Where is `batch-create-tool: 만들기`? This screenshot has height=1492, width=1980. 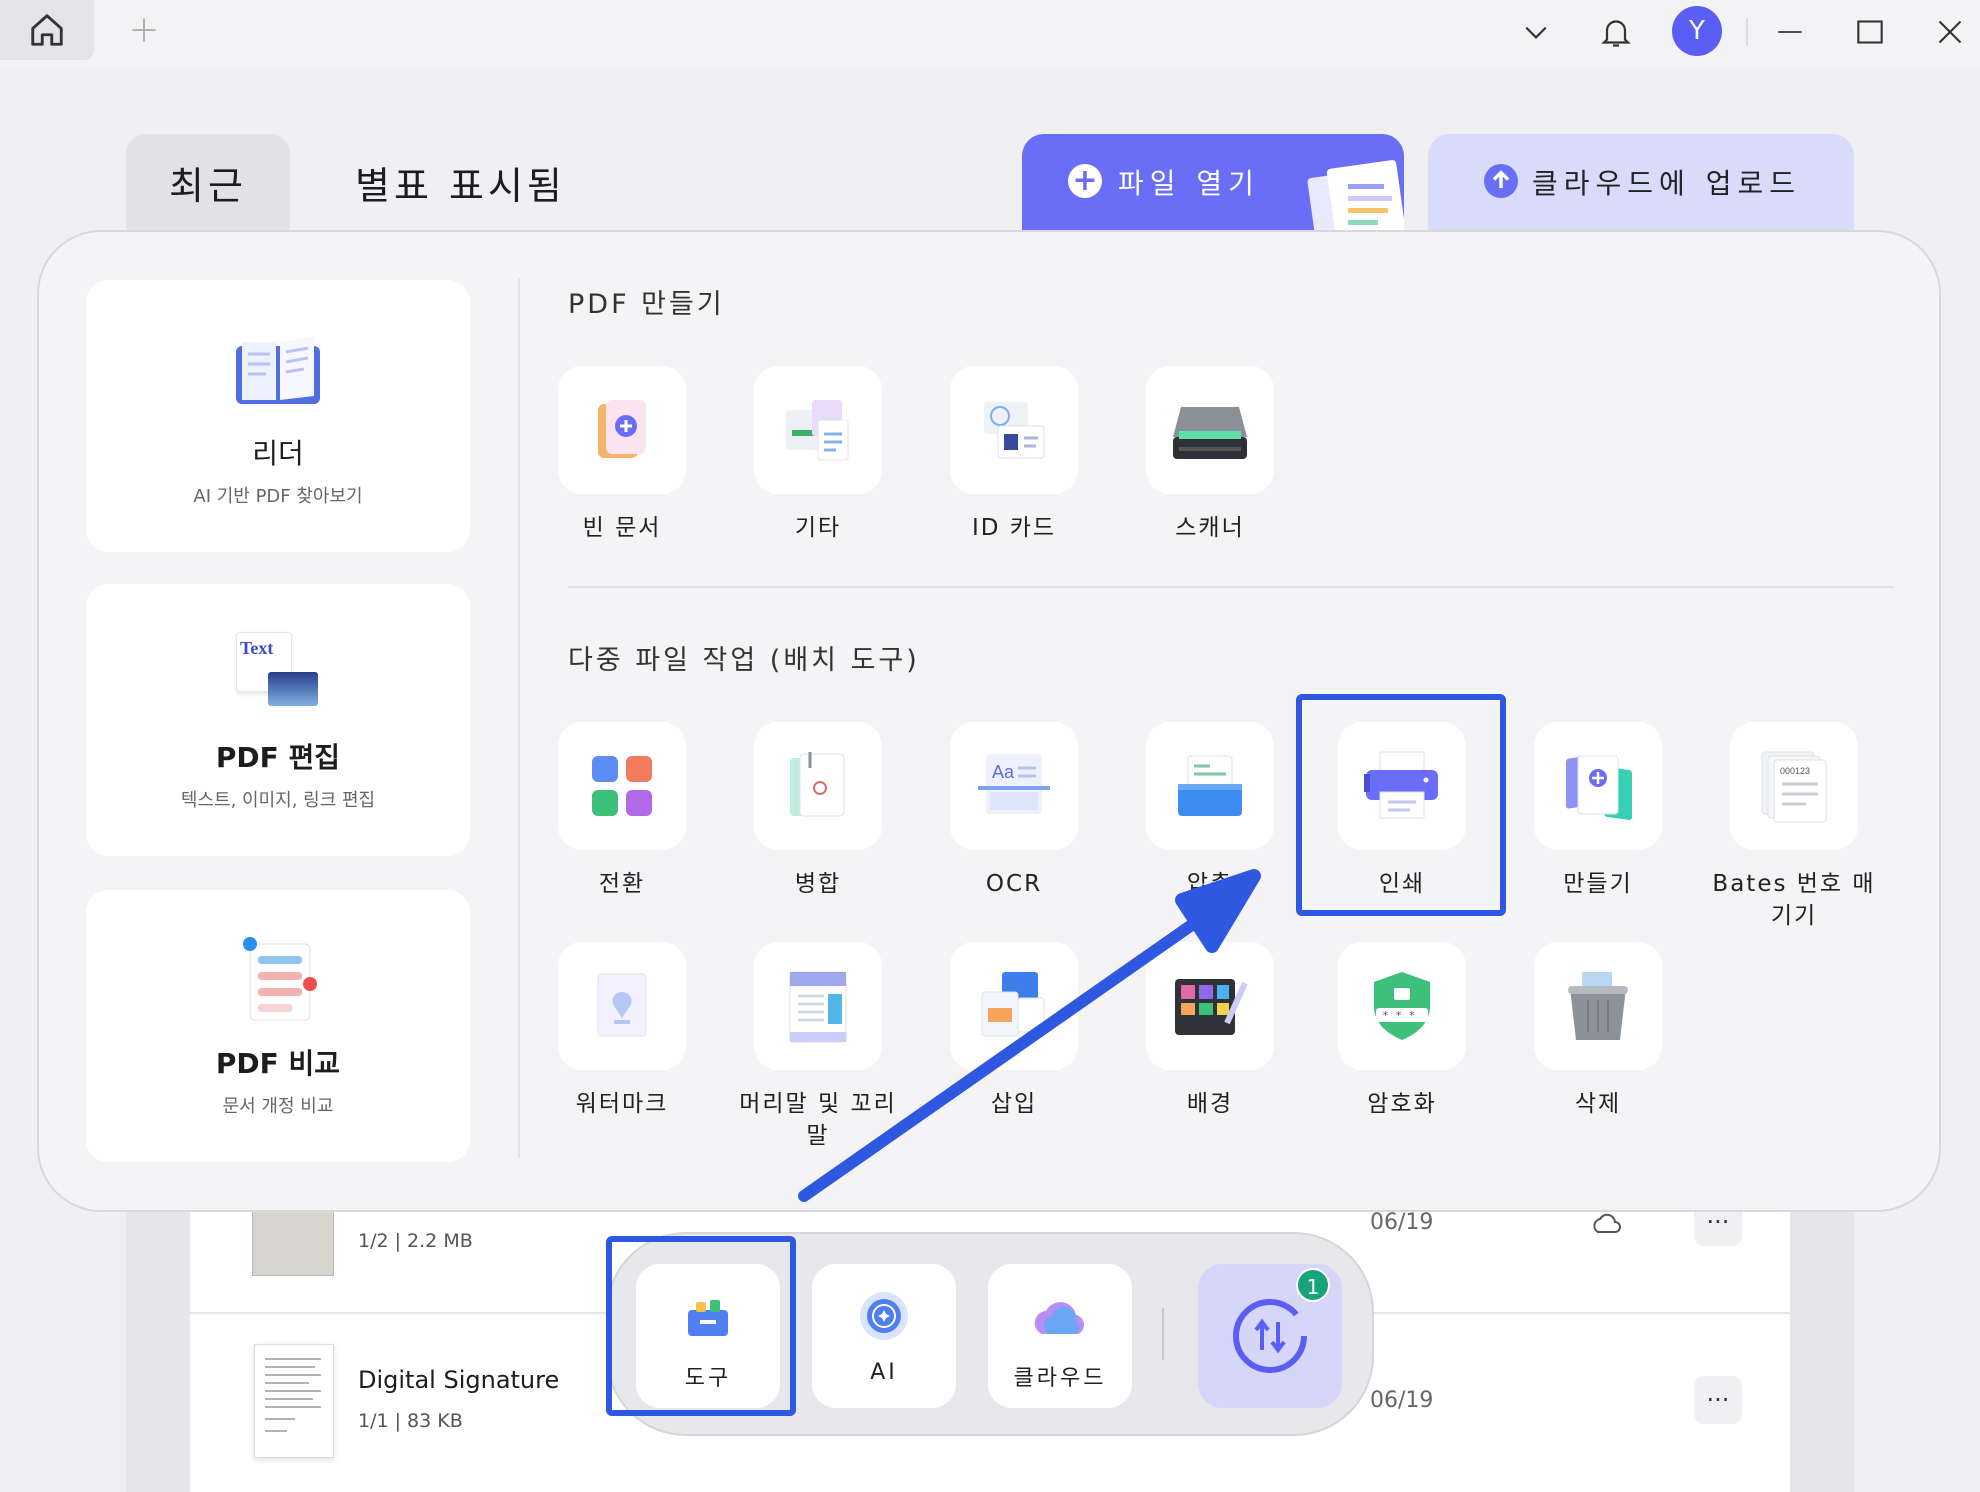
batch-create-tool: 만들기 is located at coordinates (1598, 811).